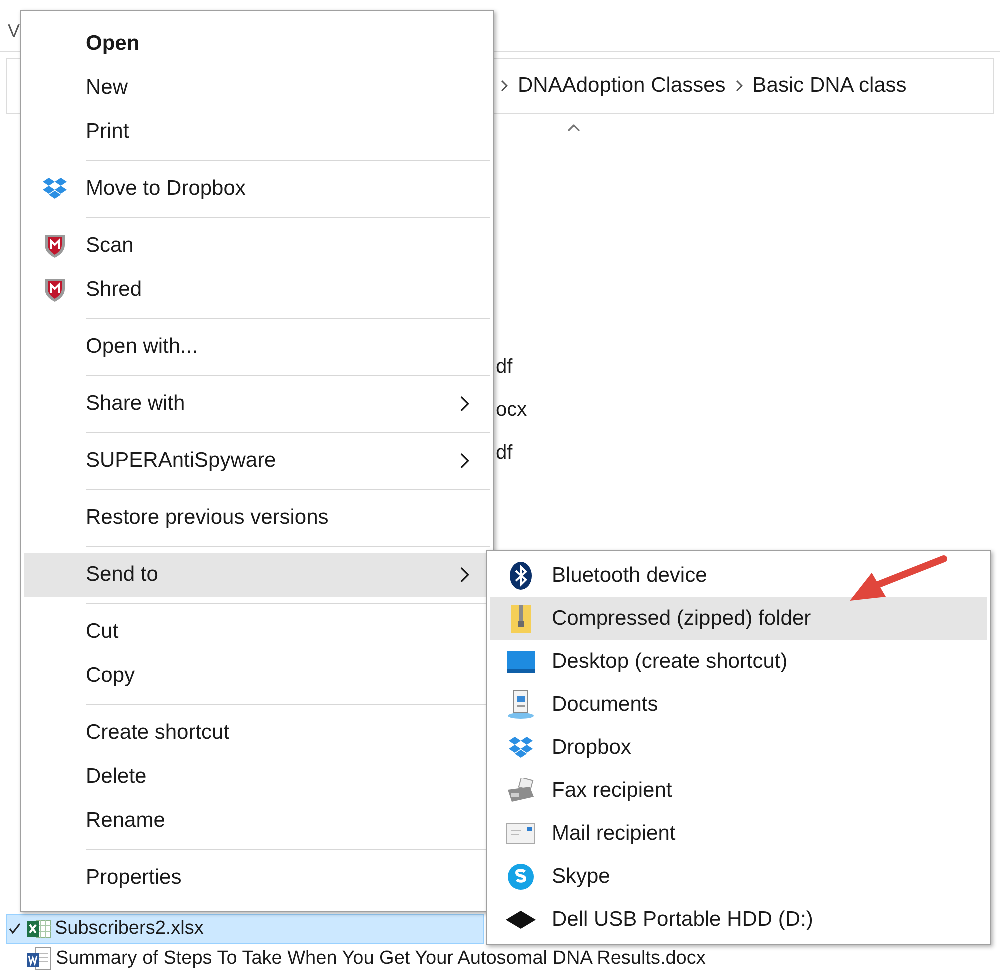 The height and width of the screenshot is (971, 1000). Describe the element at coordinates (257, 88) in the screenshot. I see `menu-item: New` at that location.